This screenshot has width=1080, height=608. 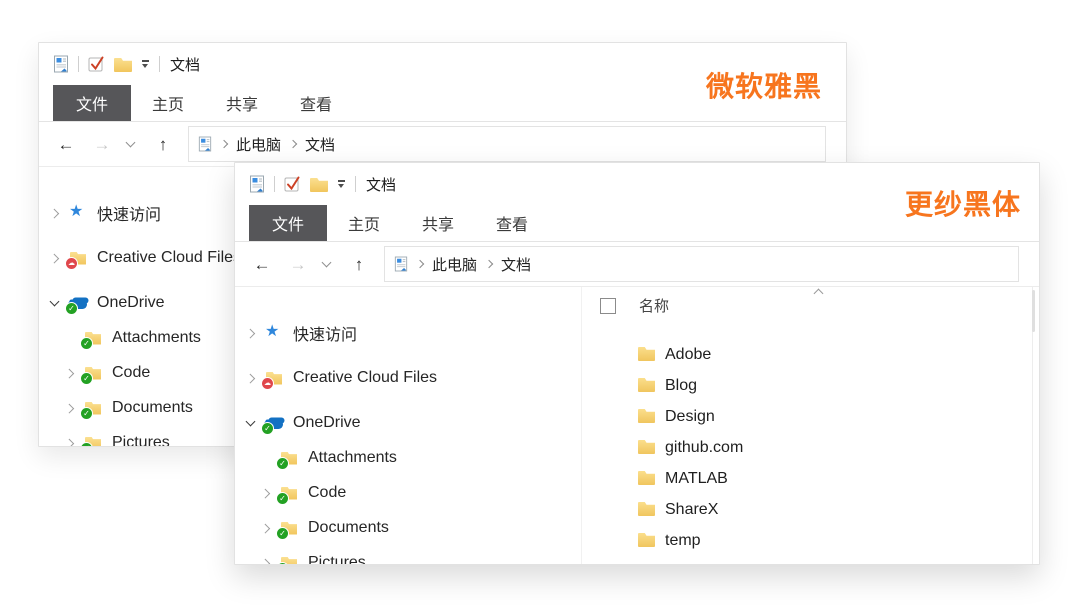 I want to click on file-row-label: Blog, so click(x=681, y=385).